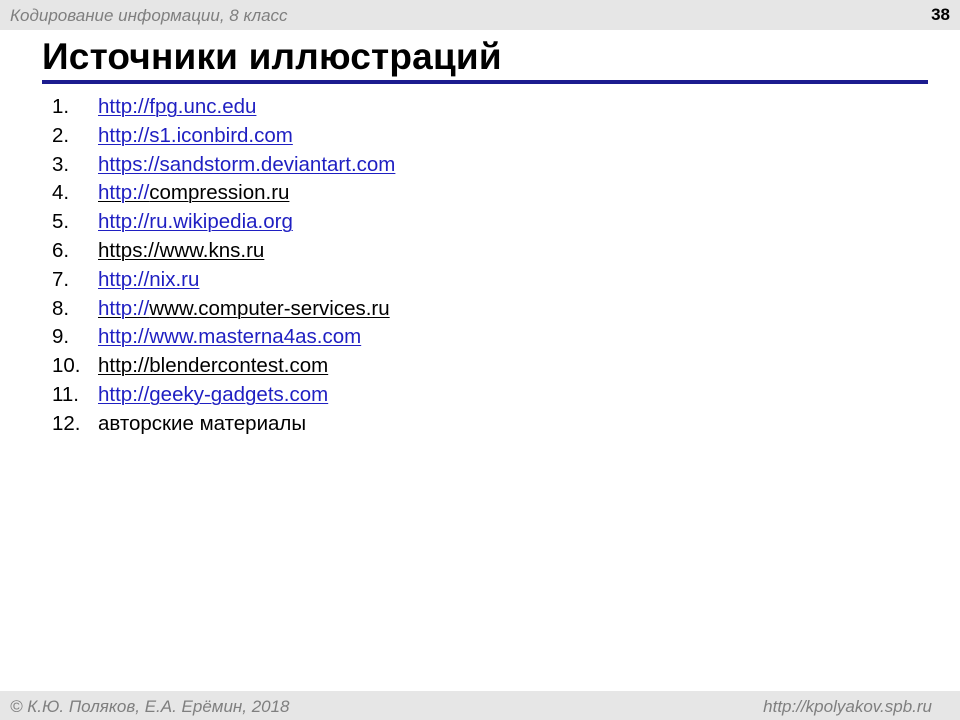 Image resolution: width=960 pixels, height=720 pixels. What do you see at coordinates (61, 250) in the screenshot?
I see `item-number: 6.` at bounding box center [61, 250].